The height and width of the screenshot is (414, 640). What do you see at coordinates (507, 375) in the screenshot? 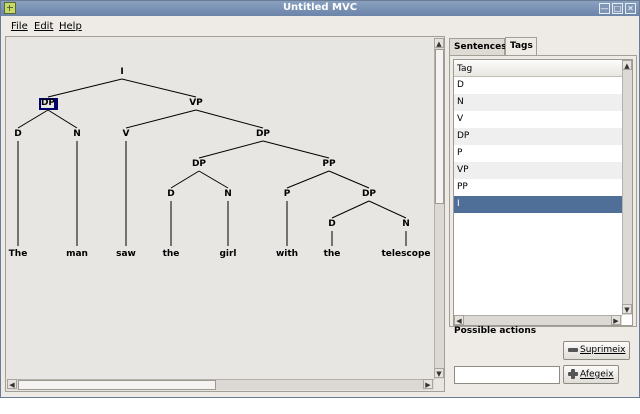
I see `new-tag-input` at bounding box center [507, 375].